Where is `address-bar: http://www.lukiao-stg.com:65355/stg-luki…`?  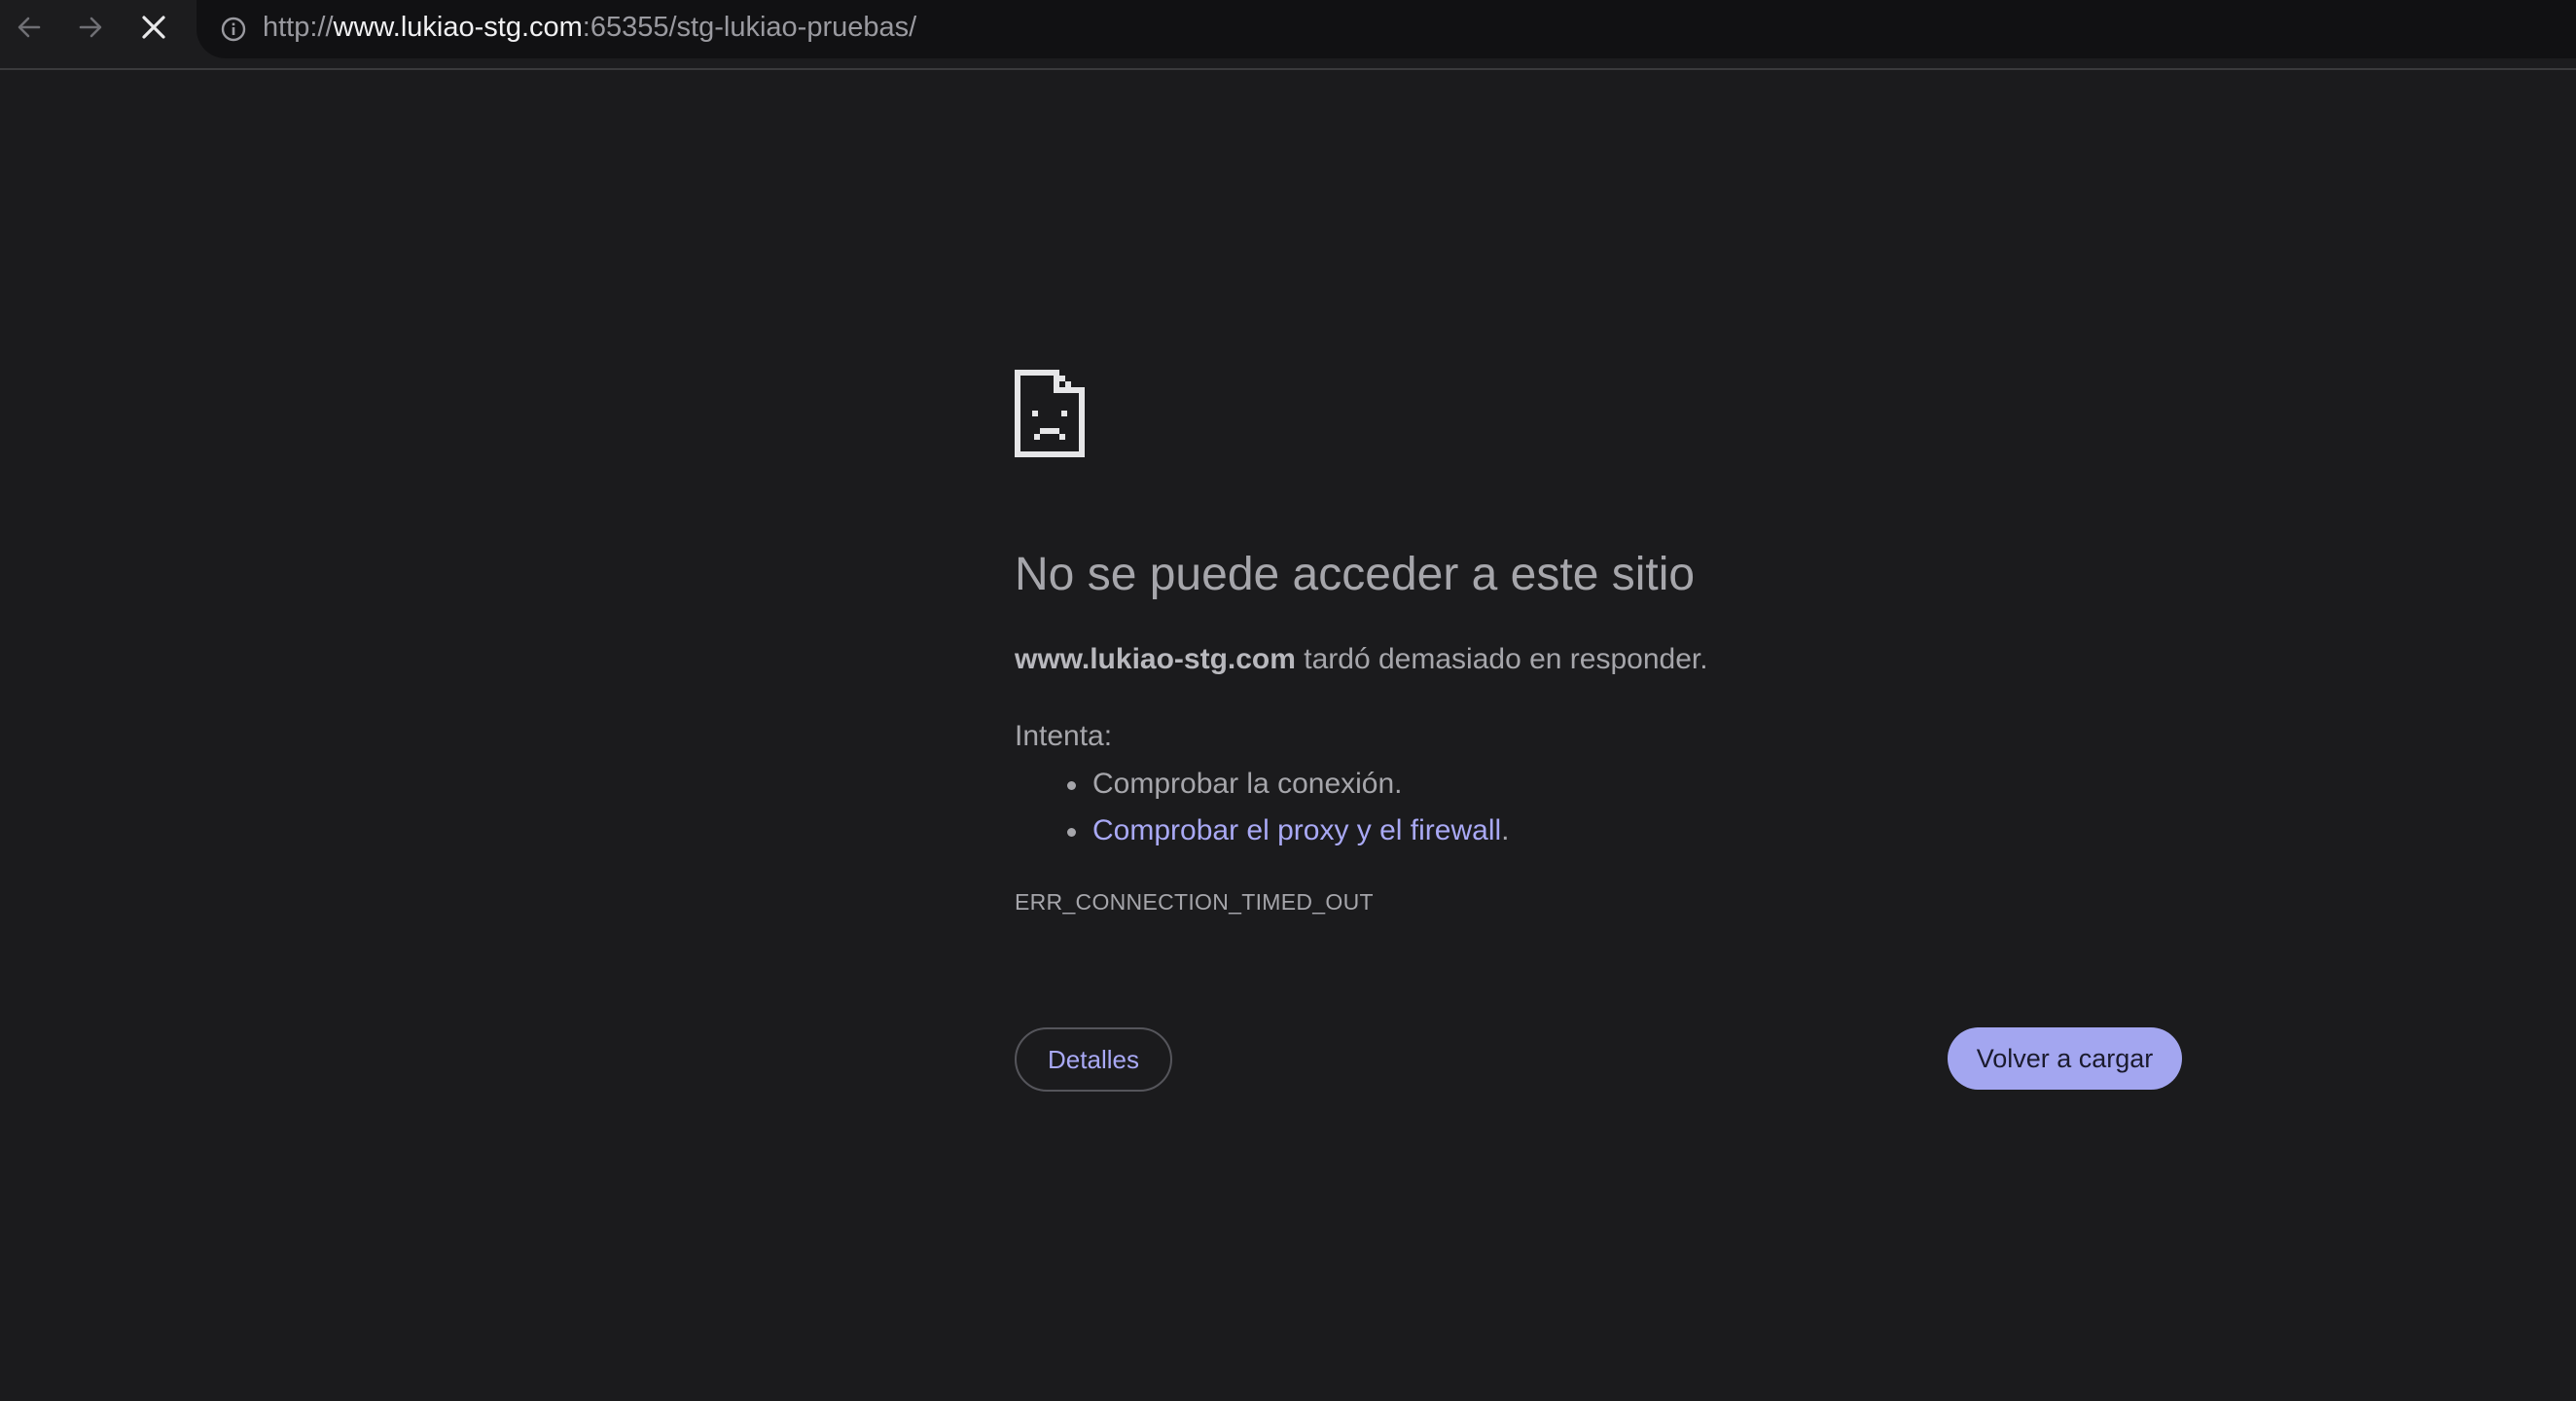 address-bar: http://www.lukiao-stg.com:65355/stg-luki… is located at coordinates (1386, 29).